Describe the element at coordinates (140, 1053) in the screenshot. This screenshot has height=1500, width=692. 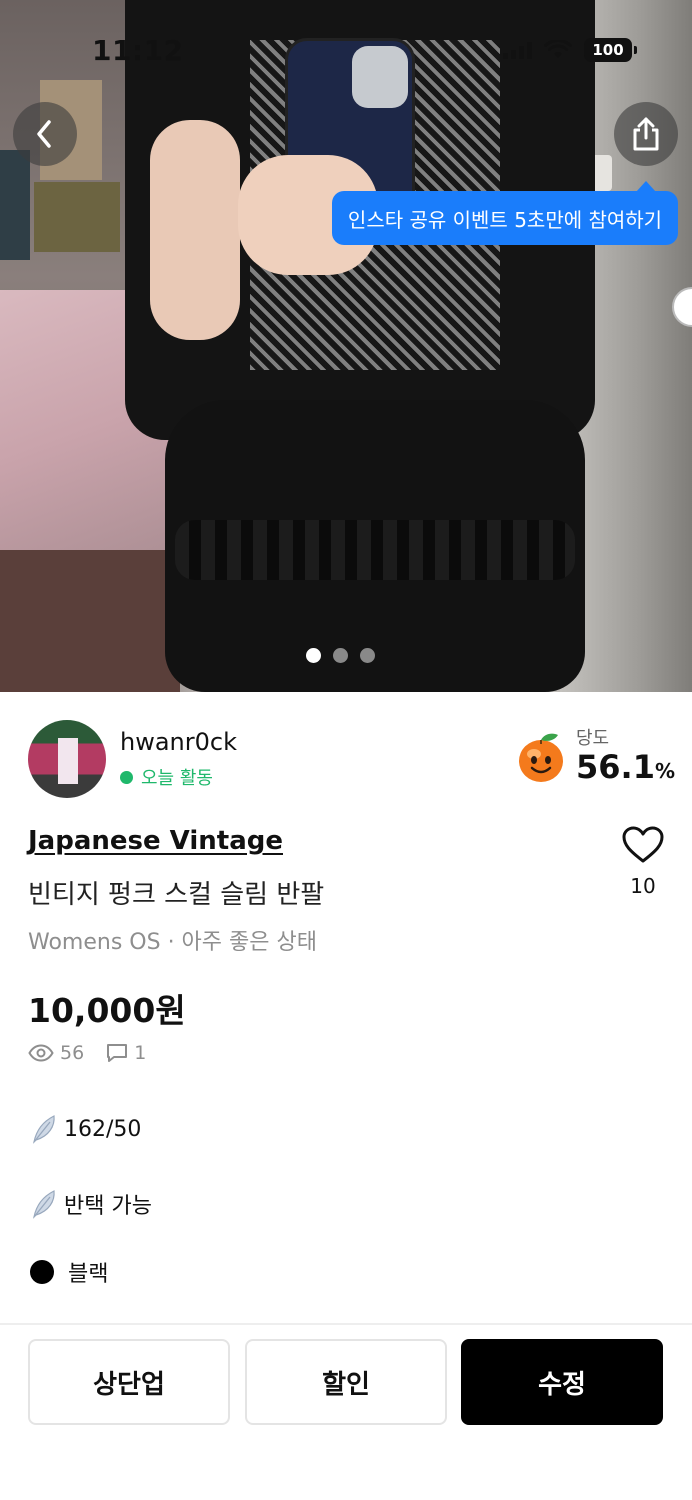
I see `comment-count: 1` at that location.